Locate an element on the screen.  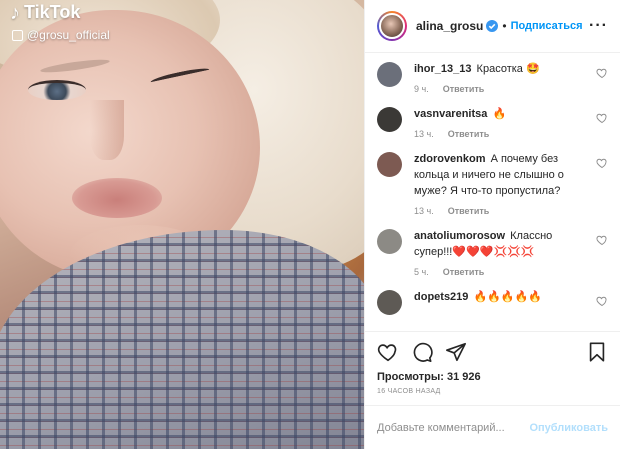
commenter-username: ihor_13_13 is located at coordinates (442, 69).